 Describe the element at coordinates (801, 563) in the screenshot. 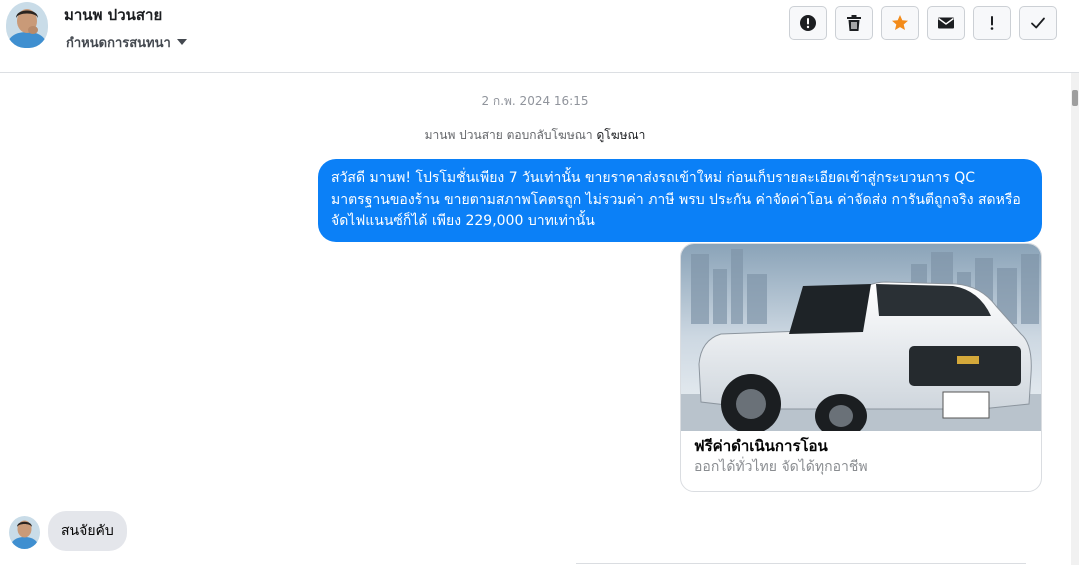

I see `divider` at that location.